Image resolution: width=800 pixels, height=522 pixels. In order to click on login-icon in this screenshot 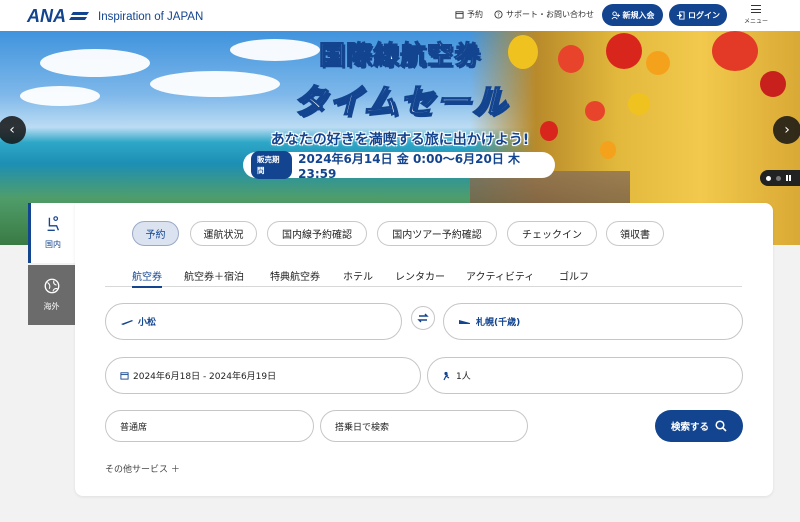, I will do `click(680, 15)`.